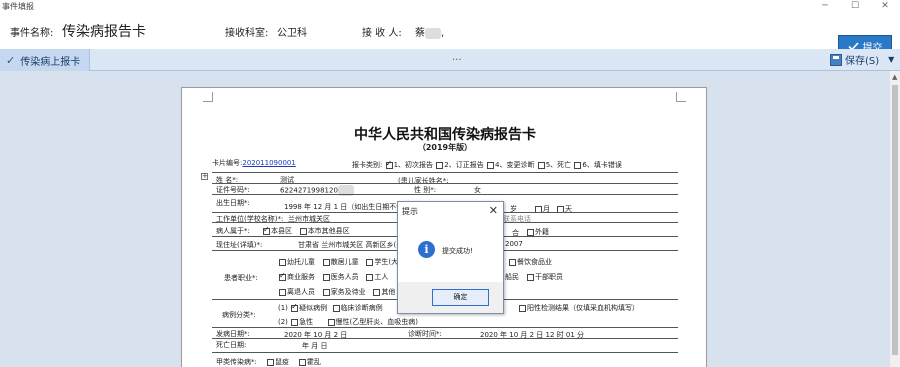 The height and width of the screenshot is (367, 900). What do you see at coordinates (328, 231) in the screenshot?
I see `belong-option: 本市其他县区` at bounding box center [328, 231].